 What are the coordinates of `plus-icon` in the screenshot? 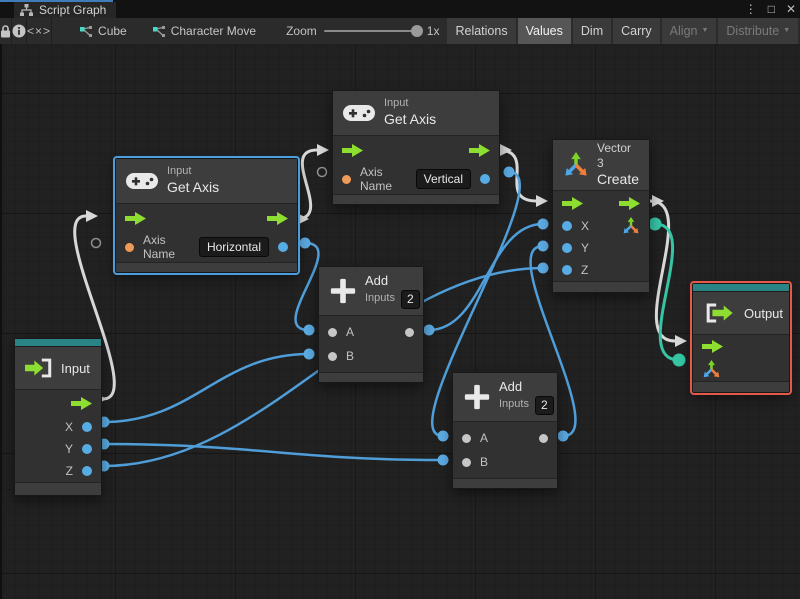 It's located at (477, 397).